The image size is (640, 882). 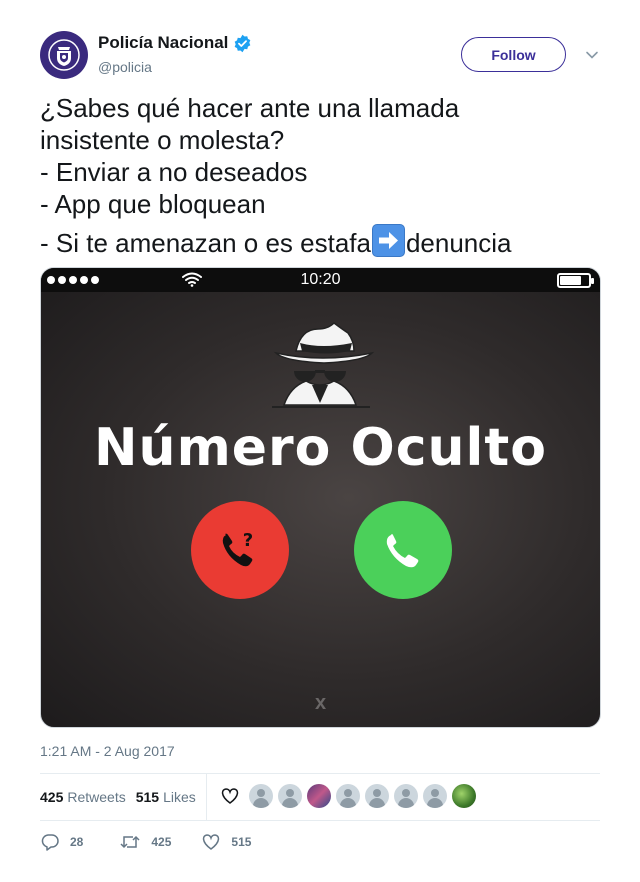 I want to click on police-crest-icon, so click(x=64, y=55).